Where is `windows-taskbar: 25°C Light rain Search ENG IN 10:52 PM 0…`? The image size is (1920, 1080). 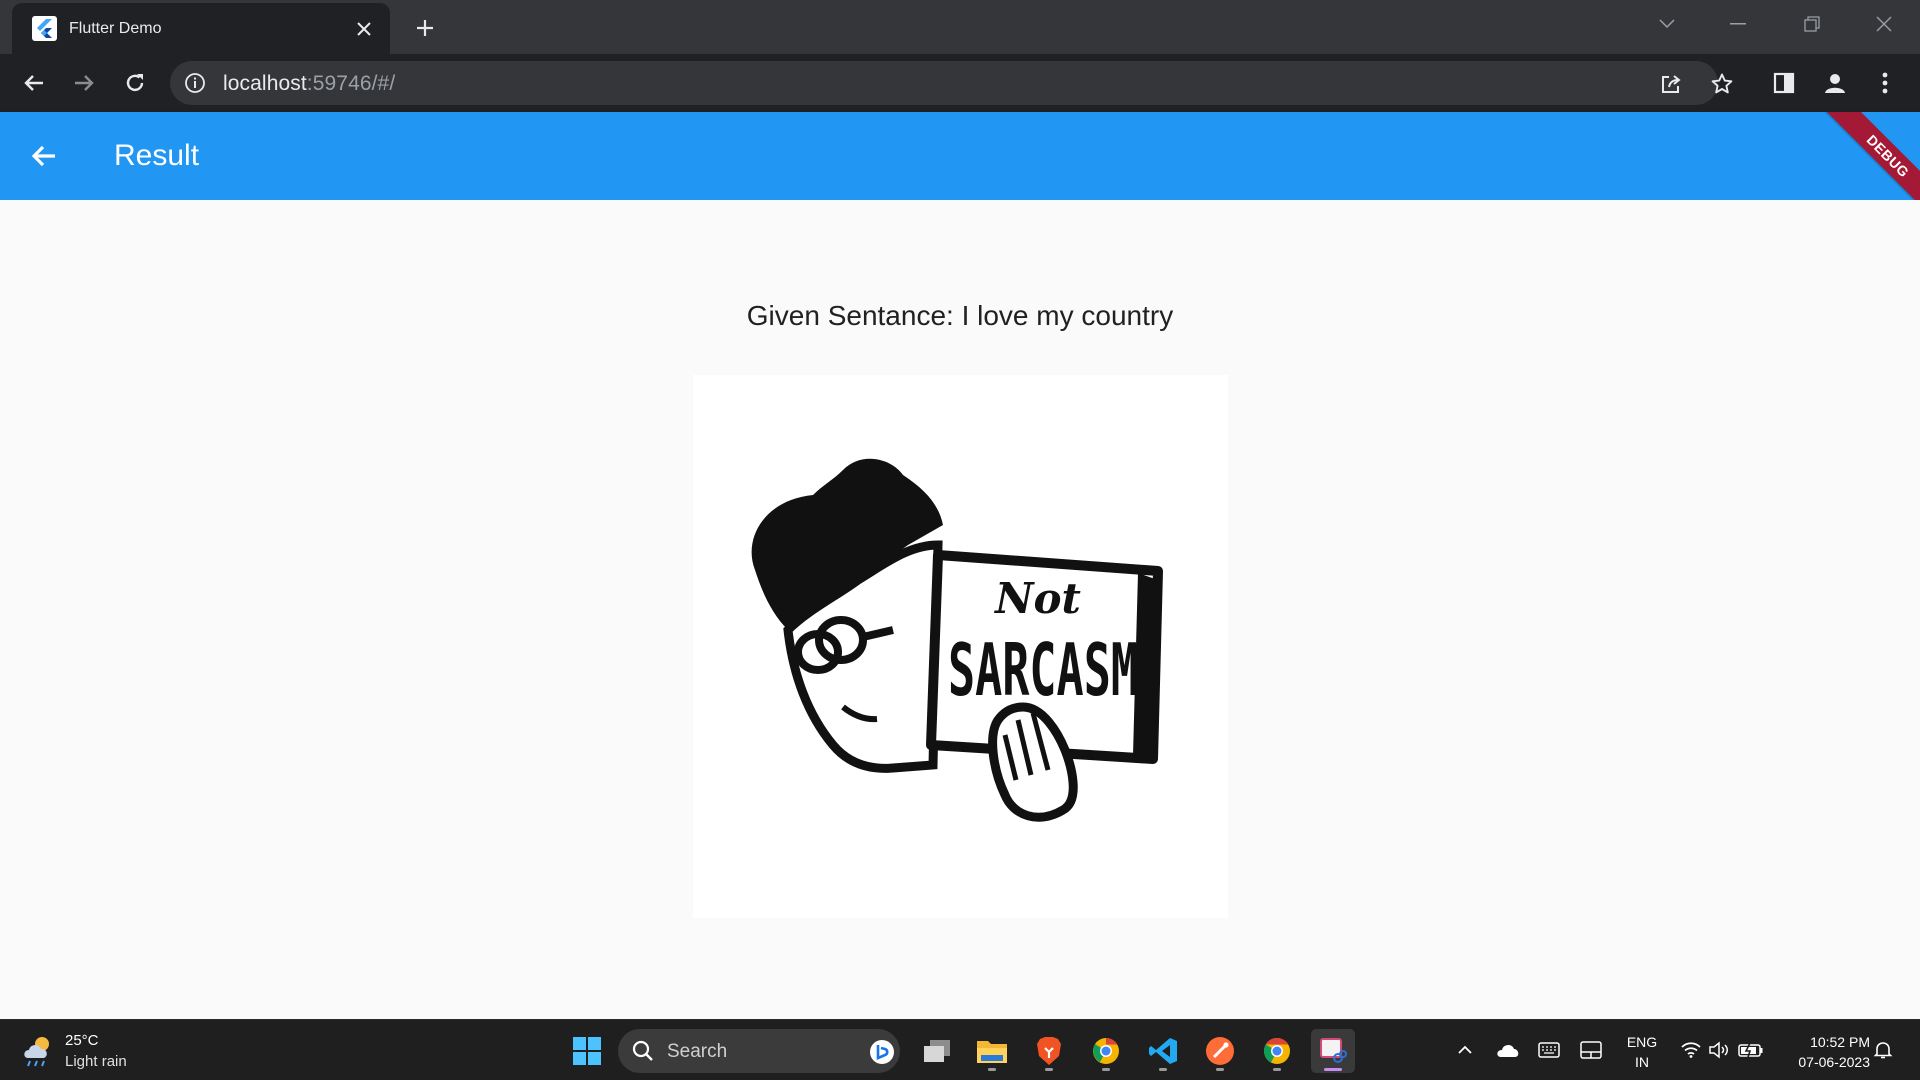 windows-taskbar: 25°C Light rain Search ENG IN 10:52 PM 0… is located at coordinates (960, 1049).